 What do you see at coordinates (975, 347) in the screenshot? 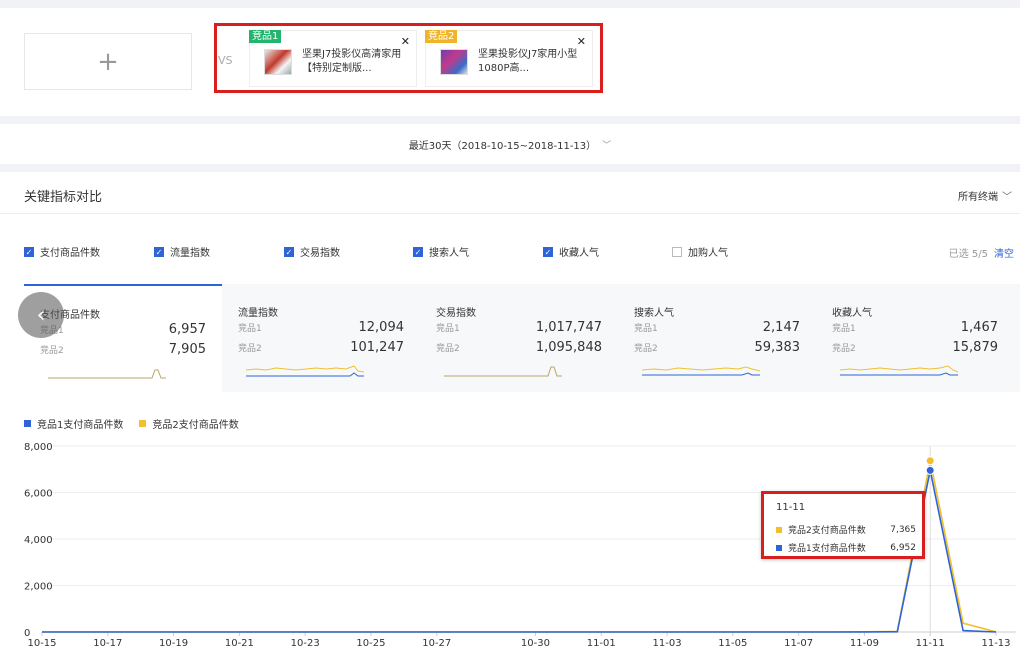
I see `metric-value: 15,879` at bounding box center [975, 347].